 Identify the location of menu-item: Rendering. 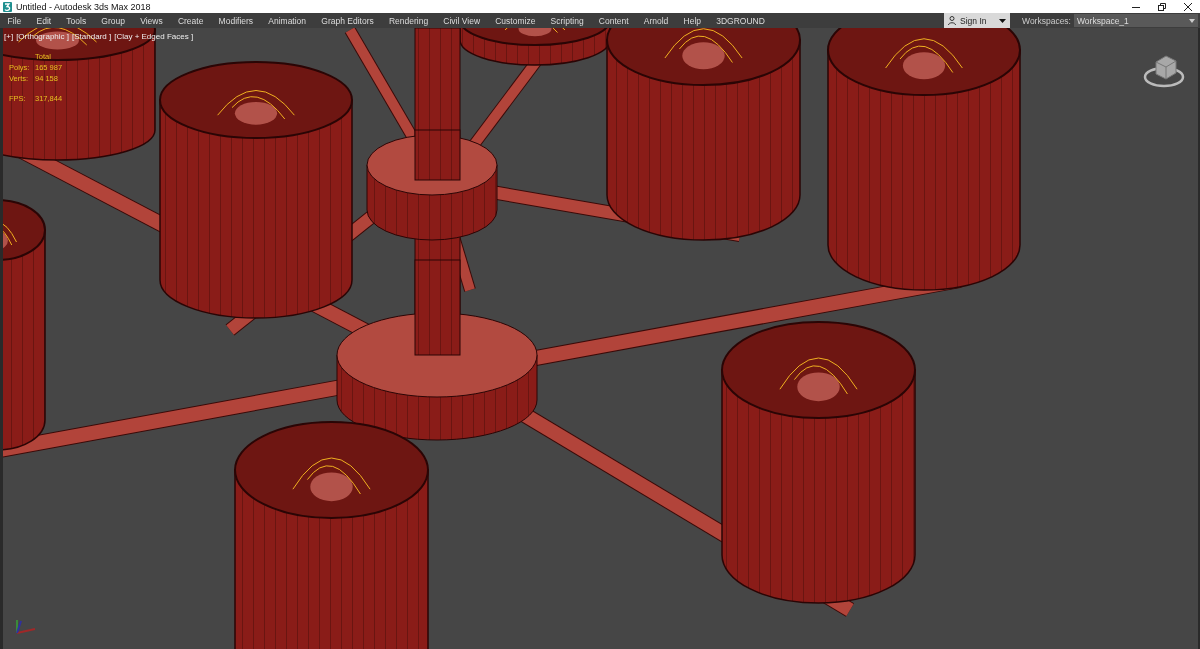
(408, 20).